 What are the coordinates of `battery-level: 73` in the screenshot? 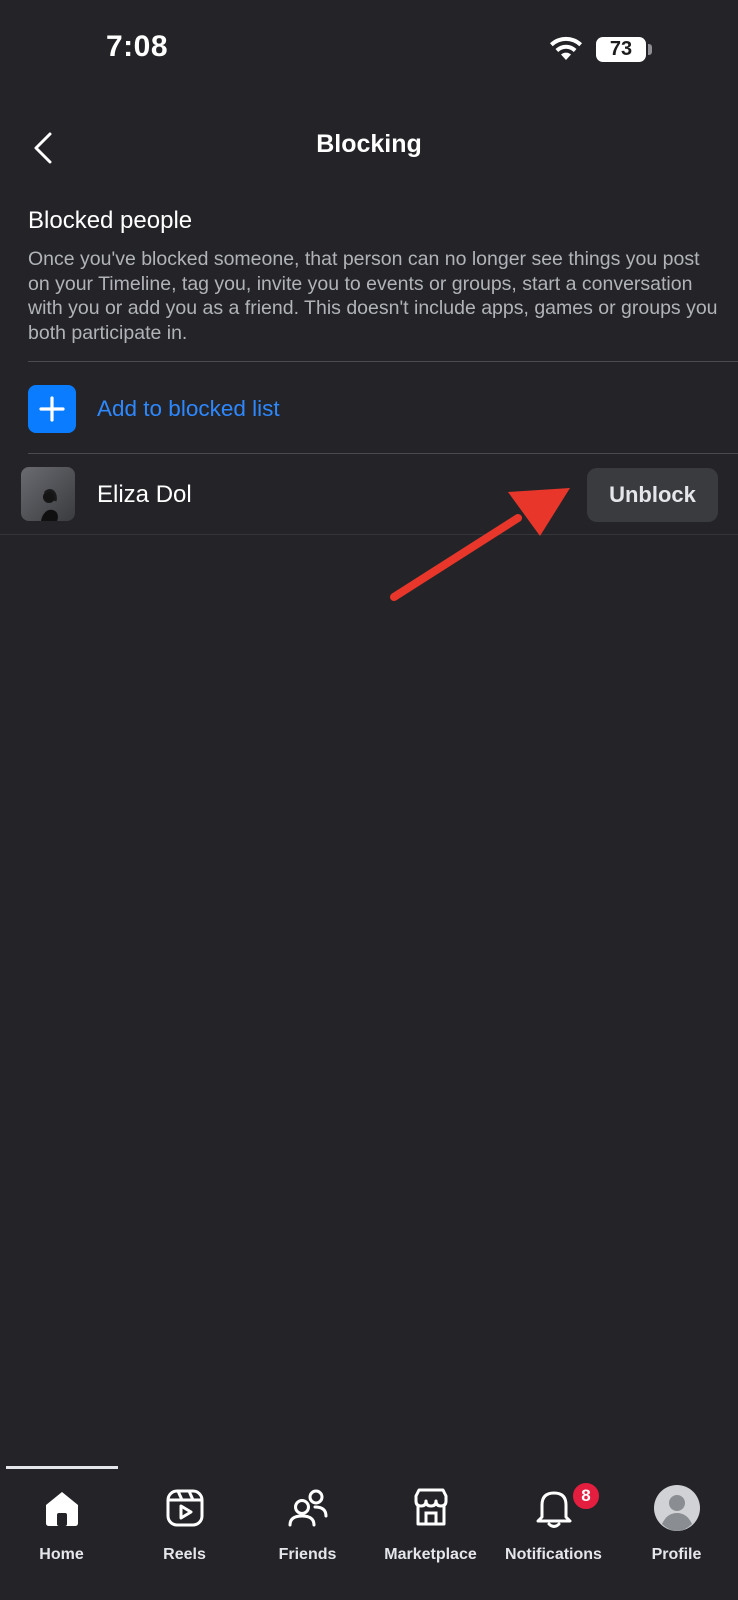 It's located at (621, 49).